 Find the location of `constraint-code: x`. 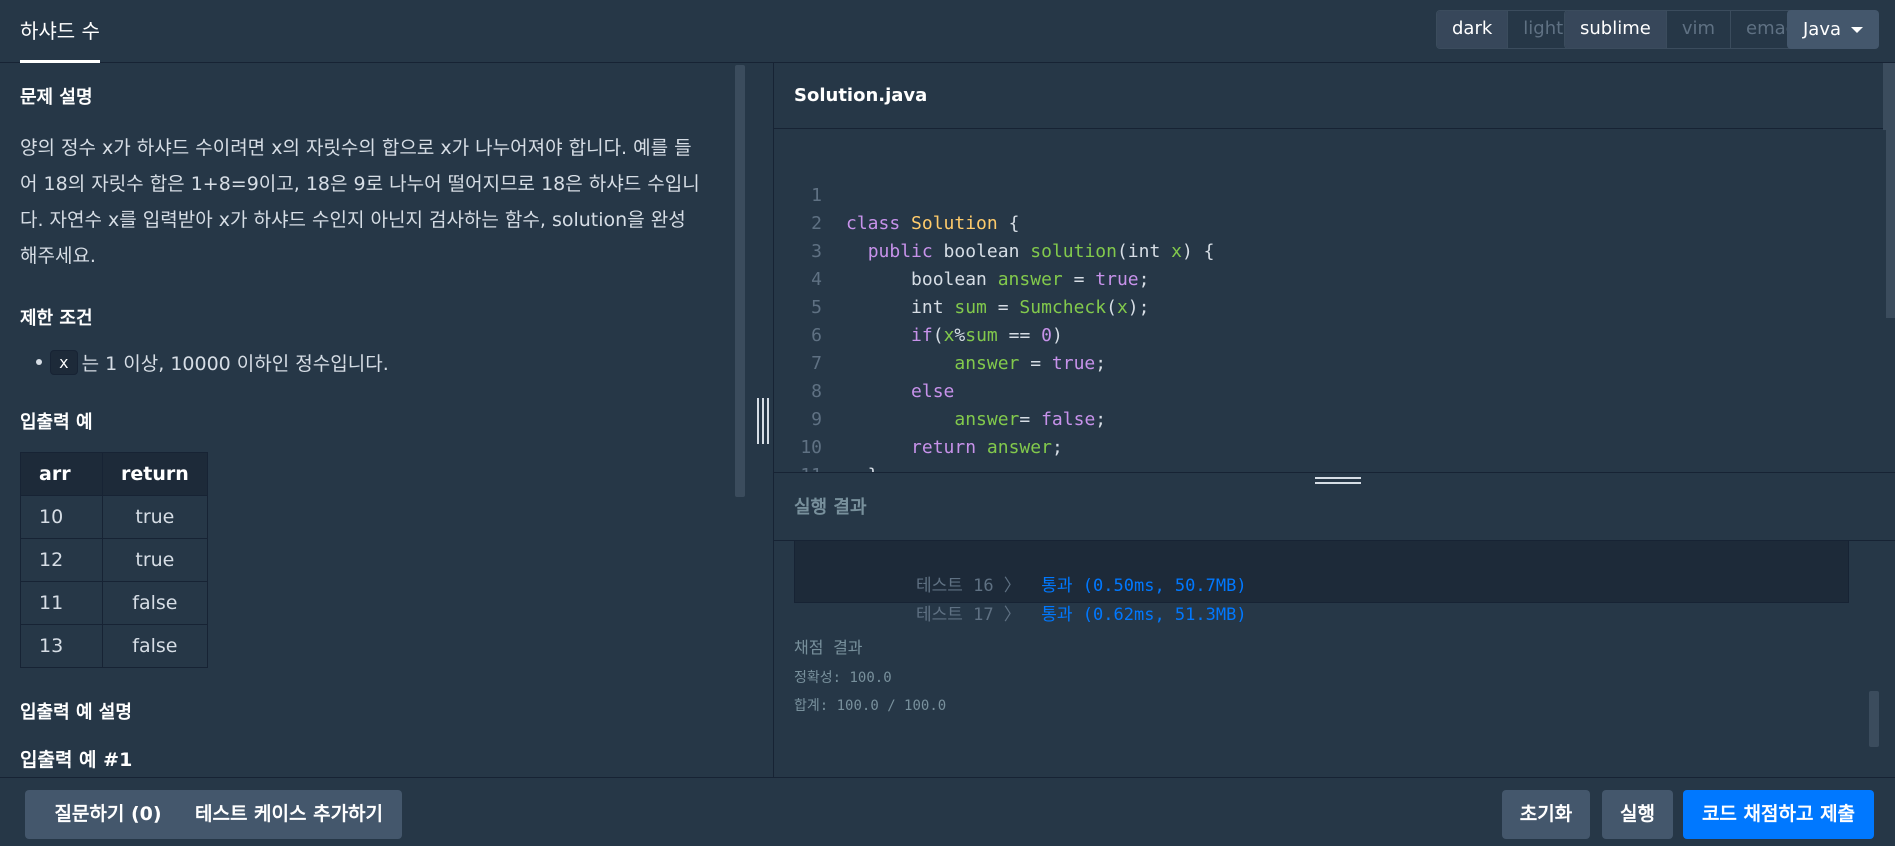

constraint-code: x is located at coordinates (64, 362).